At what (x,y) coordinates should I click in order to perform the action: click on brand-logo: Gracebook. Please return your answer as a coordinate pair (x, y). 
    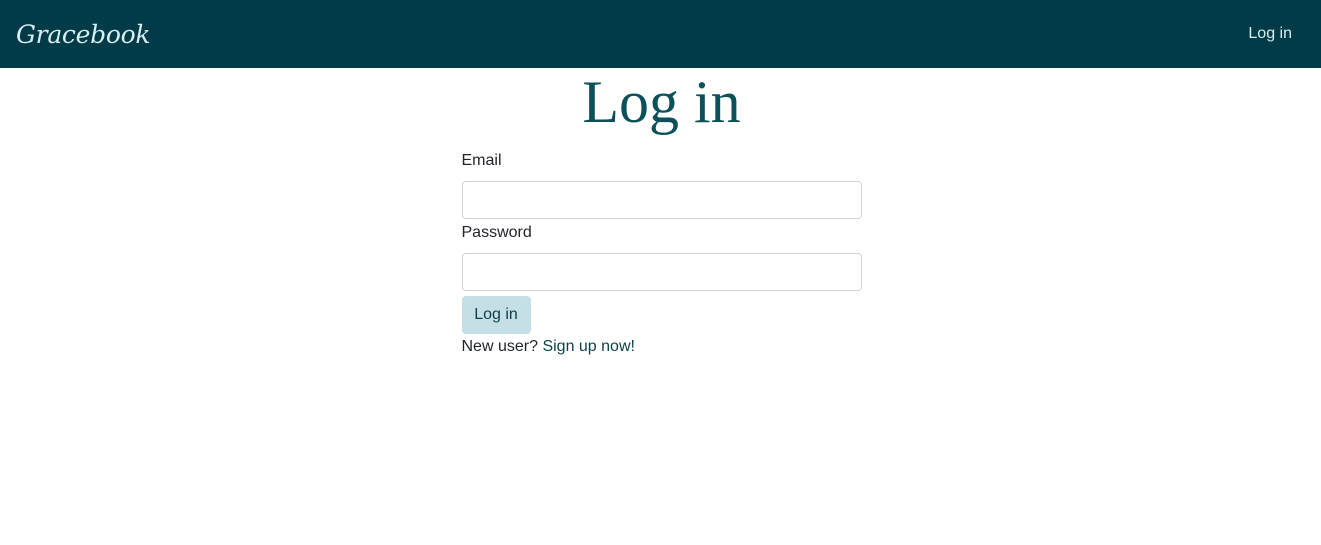
    Looking at the image, I should click on (83, 34).